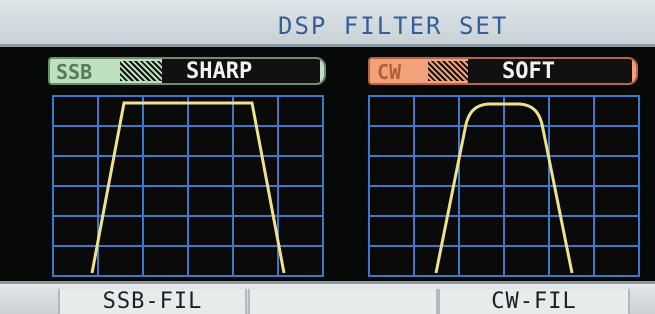 Image resolution: width=655 pixels, height=314 pixels. Describe the element at coordinates (448, 71) in the screenshot. I see `cw-shade-pattern` at that location.